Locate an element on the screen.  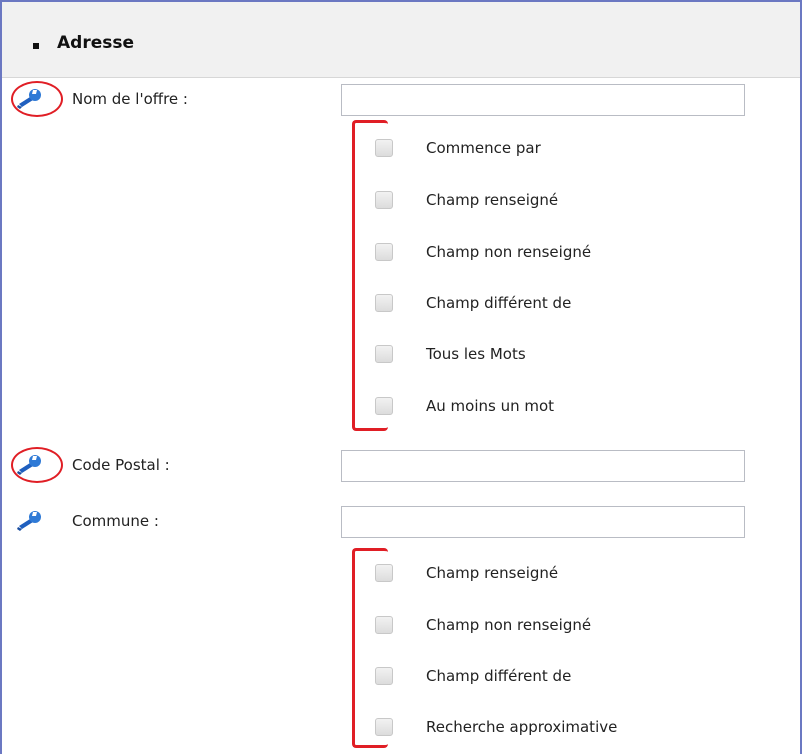
field-row-commune: Commune : is located at coordinates (400, 521).